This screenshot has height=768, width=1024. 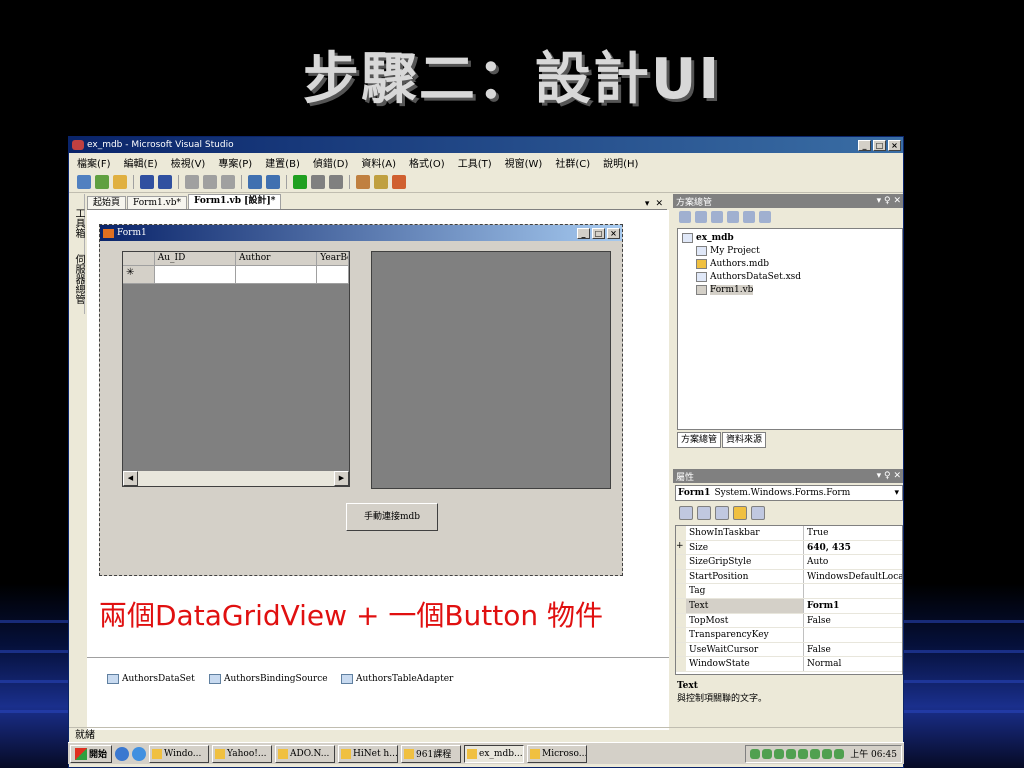 What do you see at coordinates (151, 679) in the screenshot?
I see `tray-authors-dataset: AuthorsDataSet` at bounding box center [151, 679].